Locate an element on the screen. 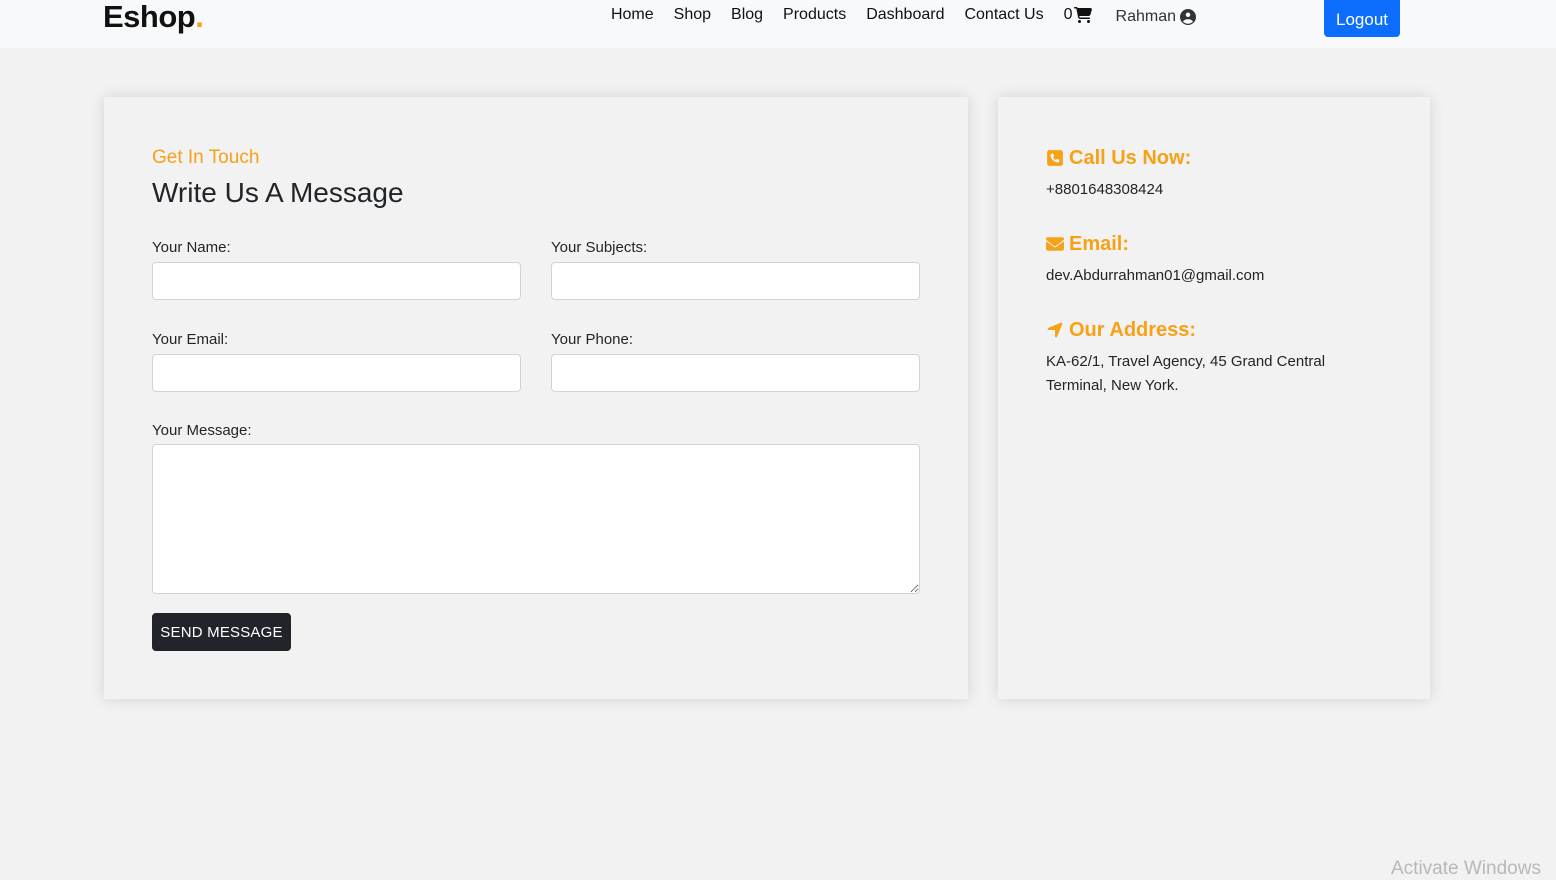 The width and height of the screenshot is (1556, 880). email-info: Email: dev.Abdurrahman01@gmail.com is located at coordinates (1226, 260).